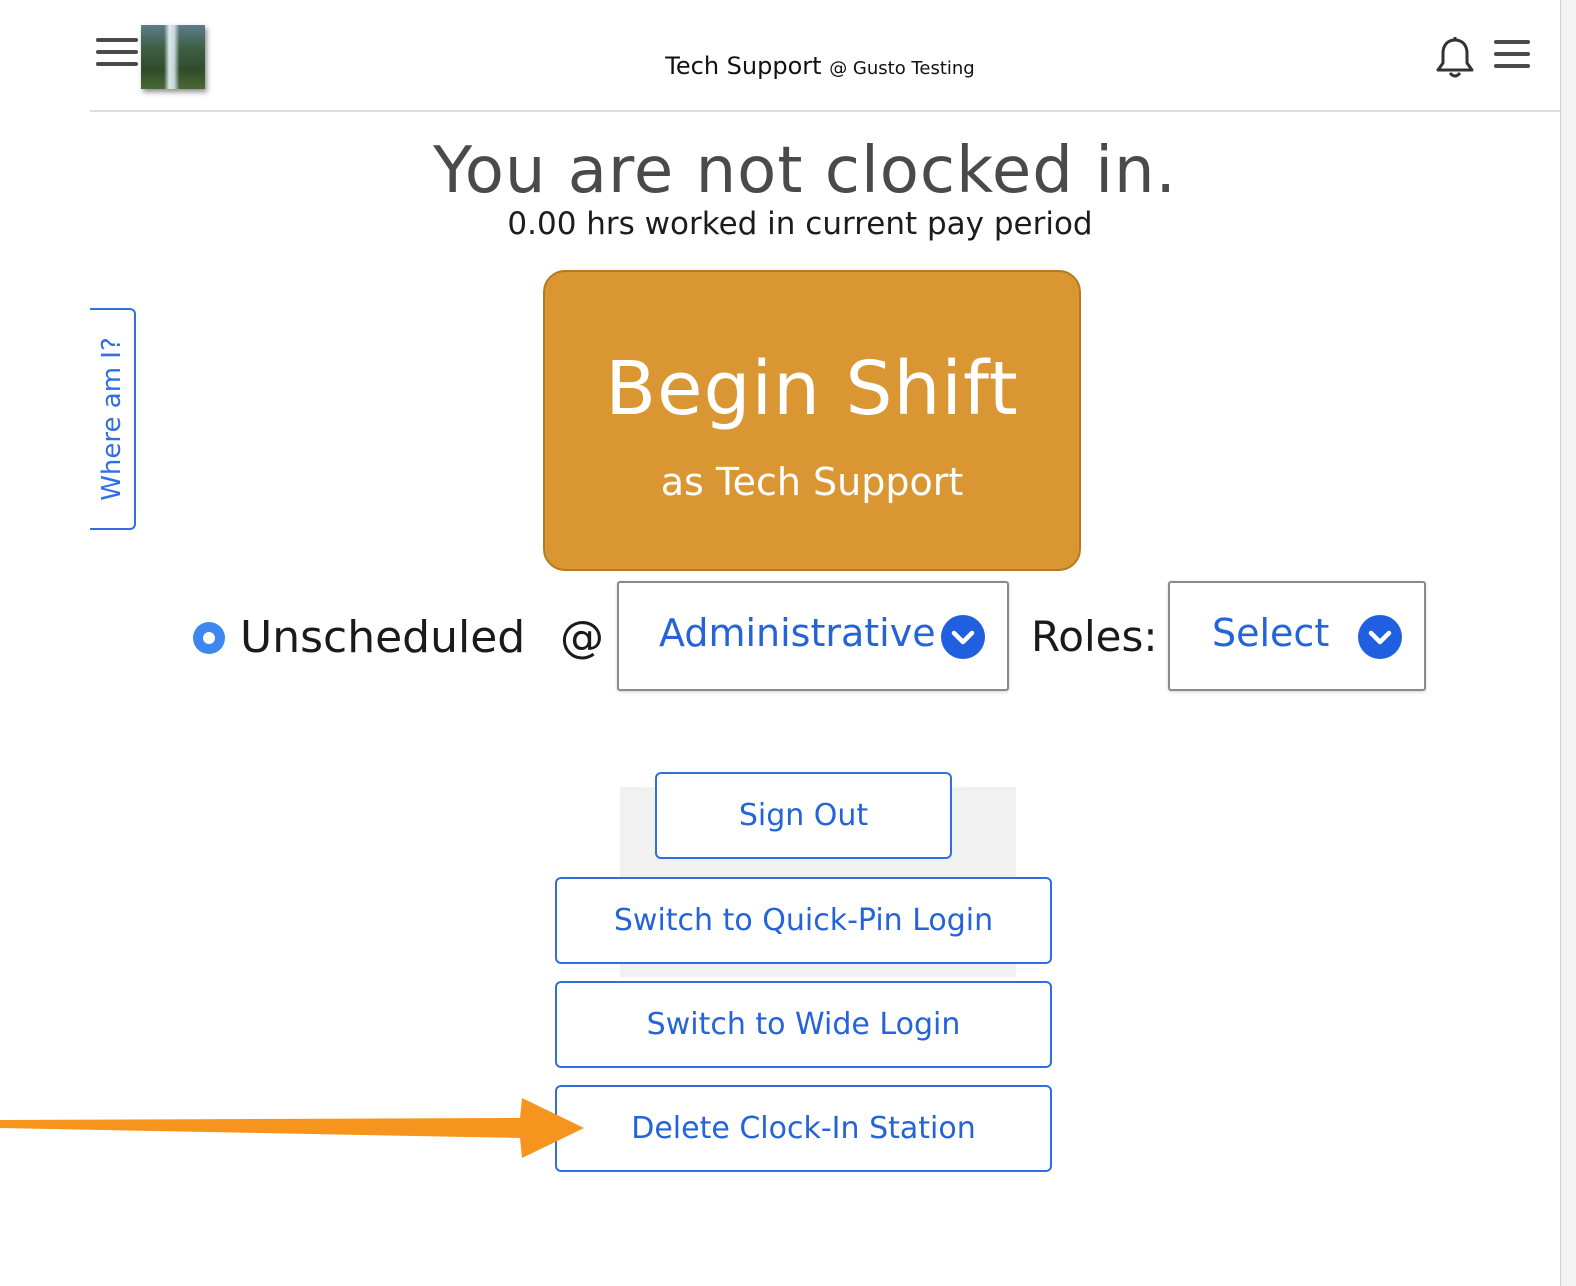  Describe the element at coordinates (803, 1024) in the screenshot. I see `wide-login-button: Switch to Wide Login` at that location.